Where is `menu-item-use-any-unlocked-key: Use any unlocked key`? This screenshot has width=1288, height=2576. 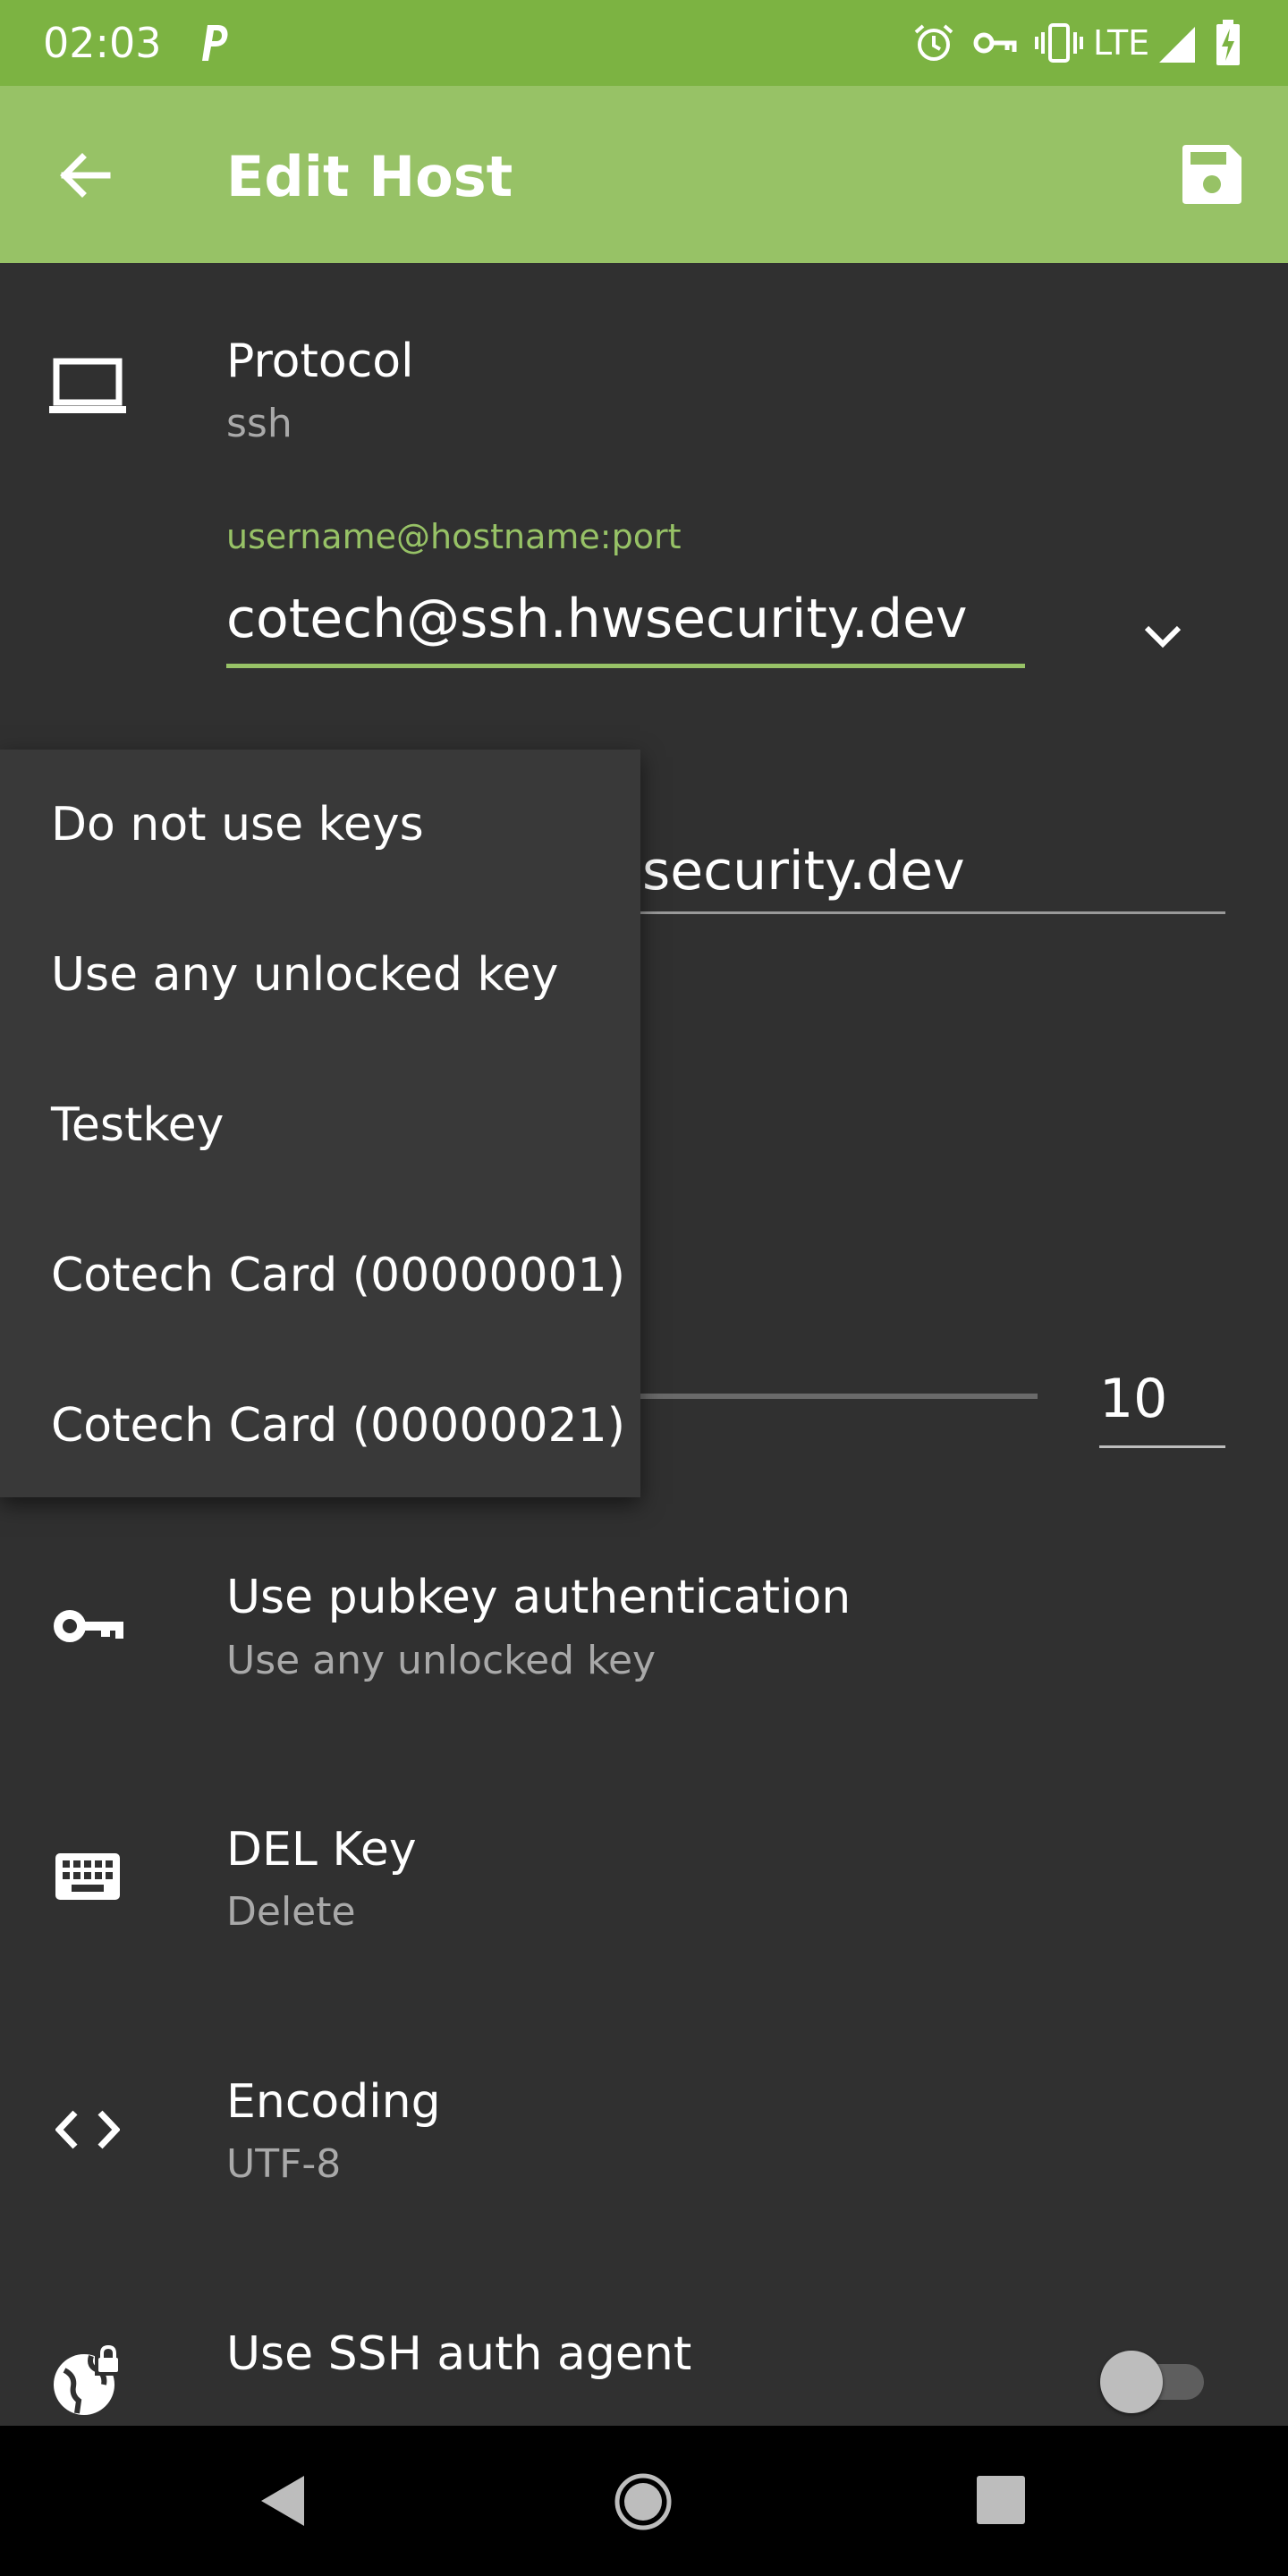
menu-item-use-any-unlocked-key: Use any unlocked key is located at coordinates (304, 975).